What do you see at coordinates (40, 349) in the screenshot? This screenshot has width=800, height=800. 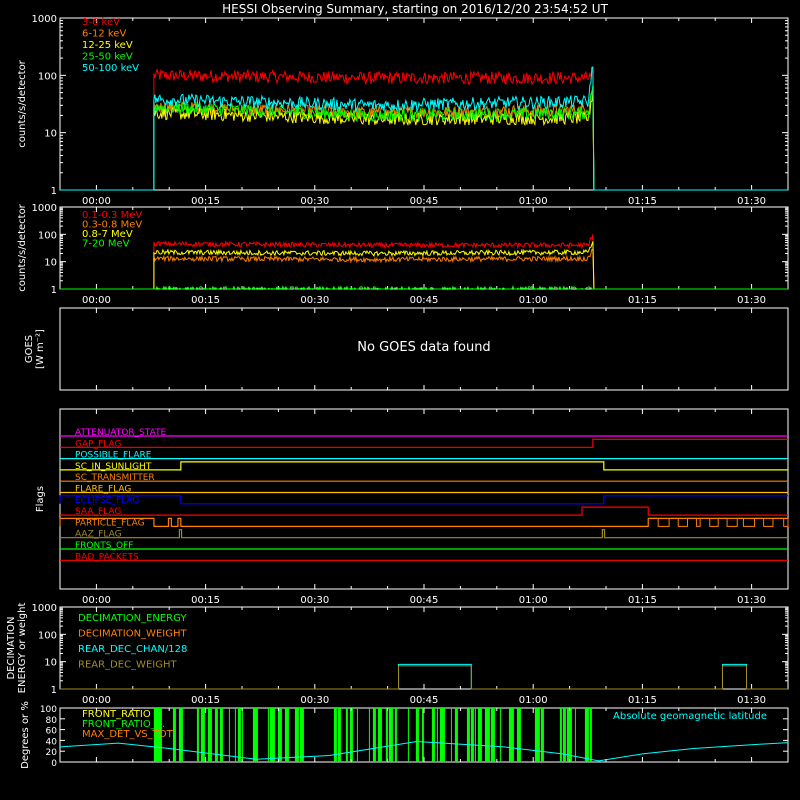 I see `panel-goes-ylabel-2: [W m⁻²]` at bounding box center [40, 349].